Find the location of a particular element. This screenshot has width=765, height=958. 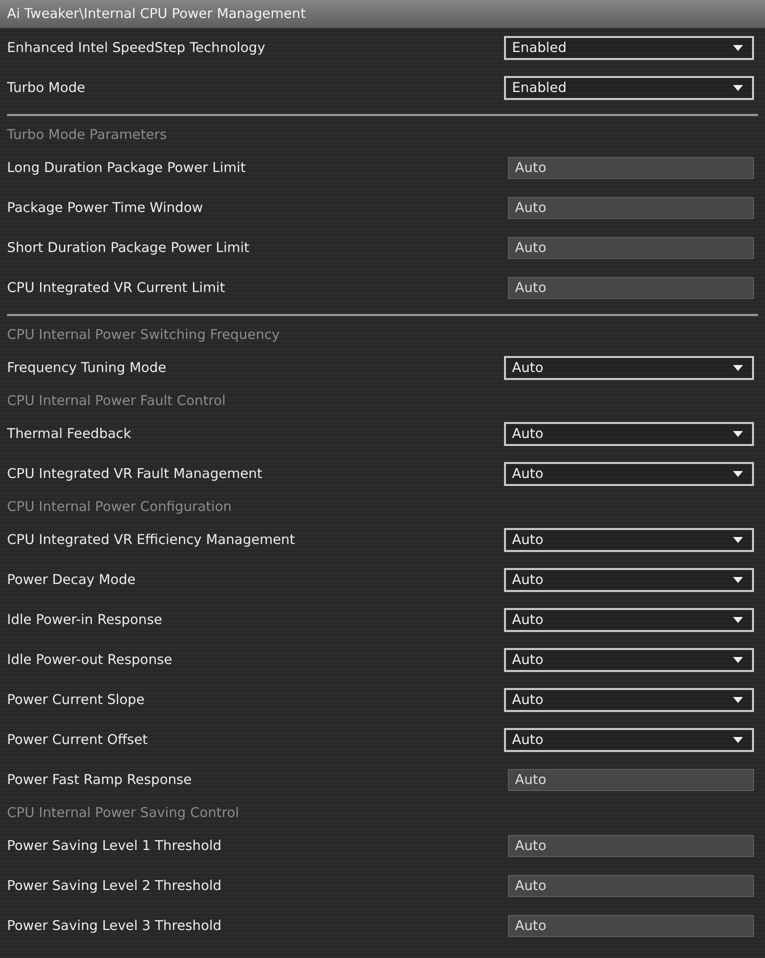

setting-label: Frequency Tuning Mode is located at coordinates (86, 368).